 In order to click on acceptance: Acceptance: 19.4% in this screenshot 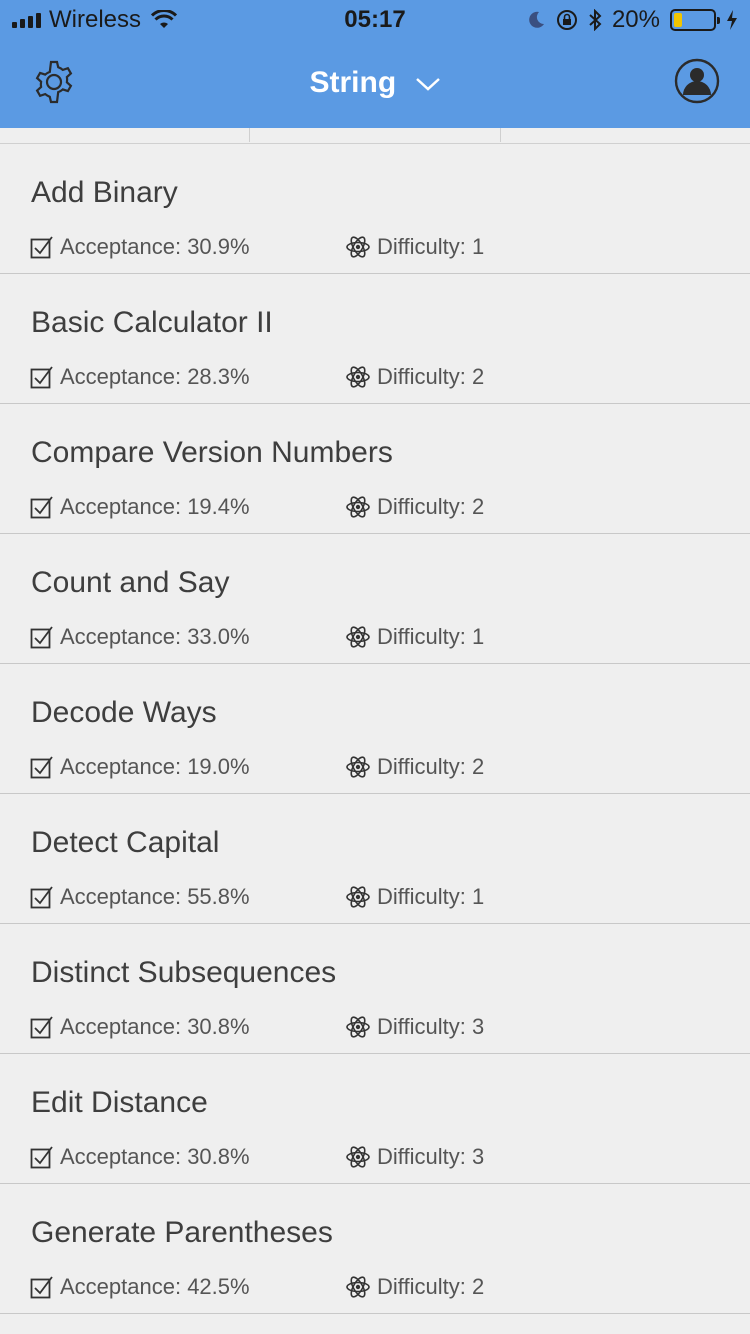, I will do `click(187, 507)`.